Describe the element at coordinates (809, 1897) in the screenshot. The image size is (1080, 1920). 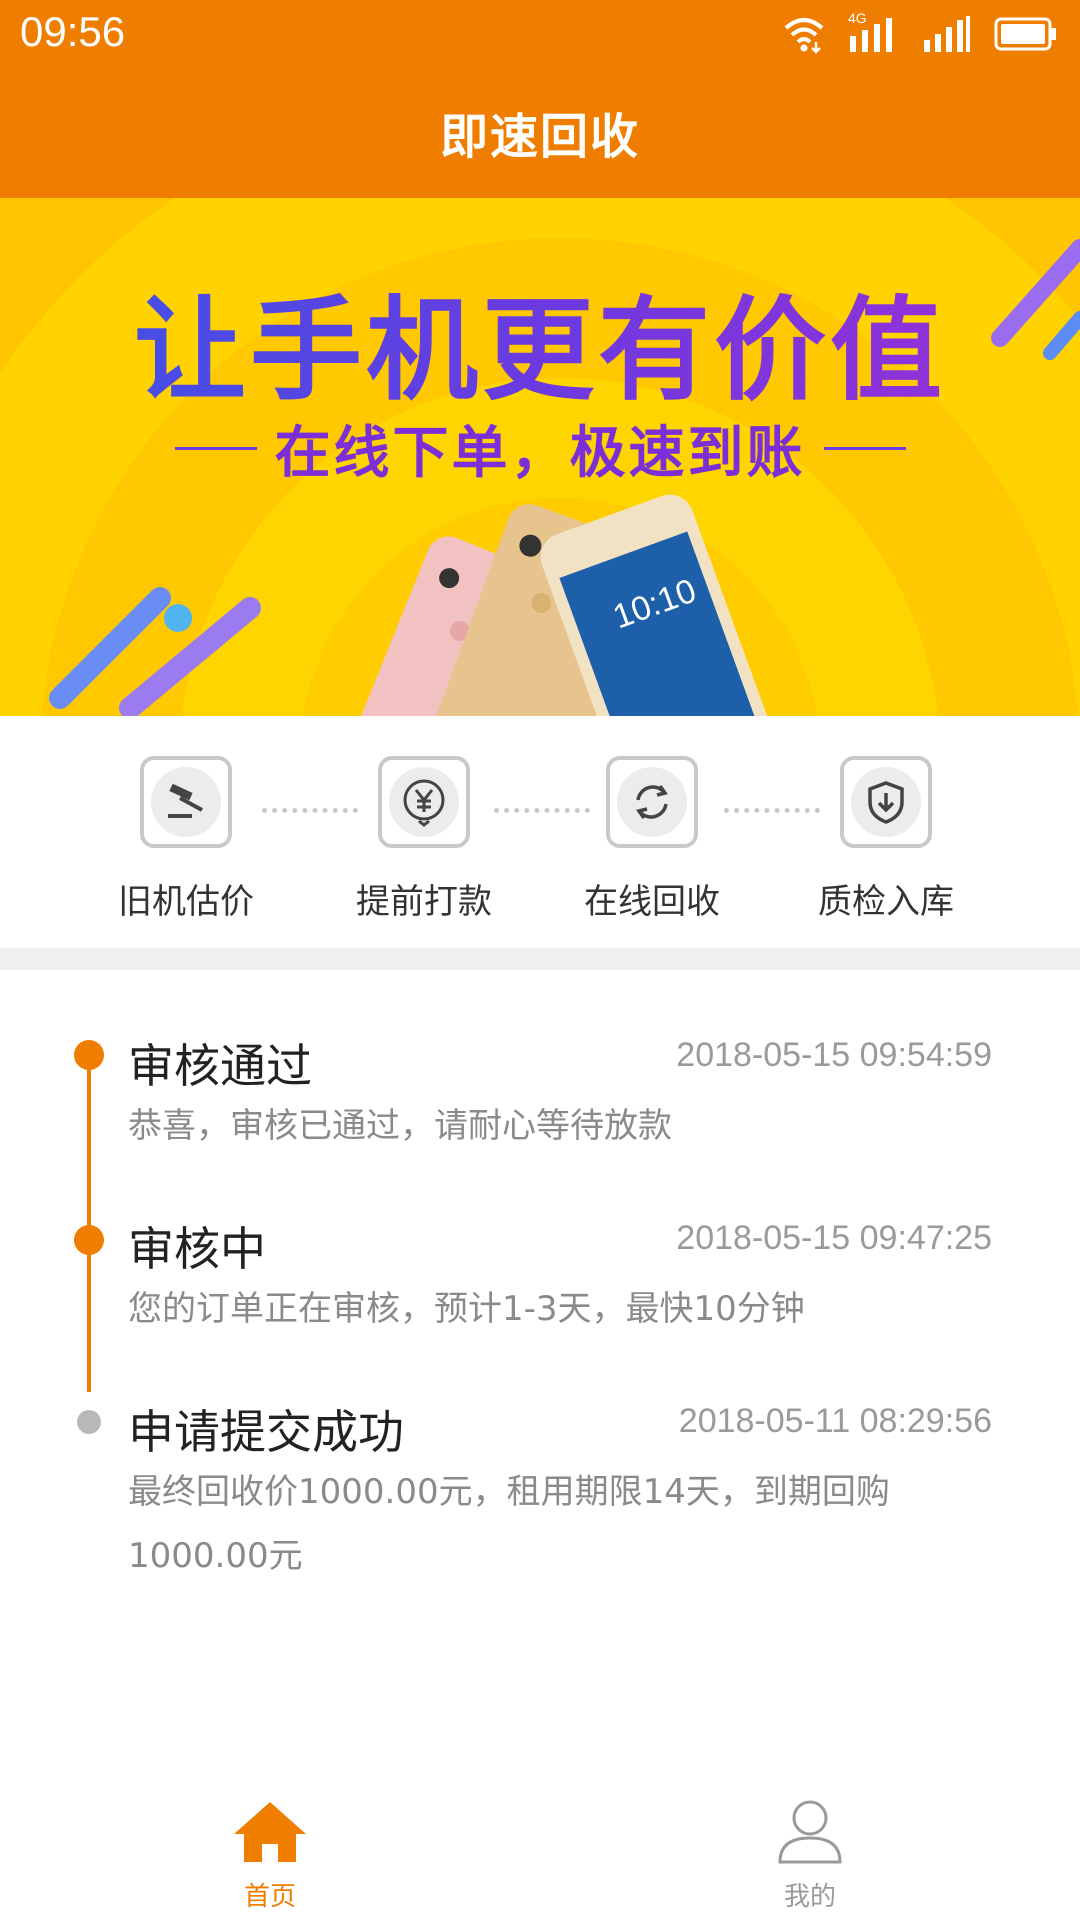
I see `tab-profile-label: 我的` at that location.